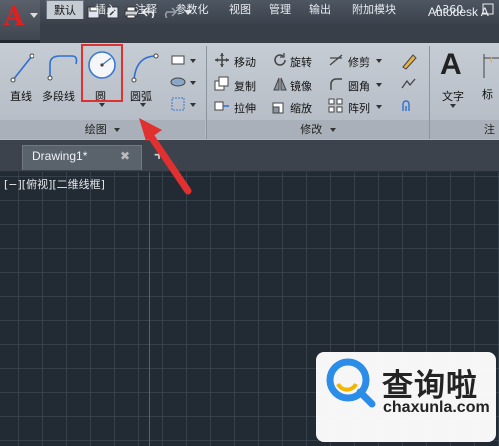  What do you see at coordinates (359, 62) in the screenshot?
I see `trim-tool: 修剪` at bounding box center [359, 62].